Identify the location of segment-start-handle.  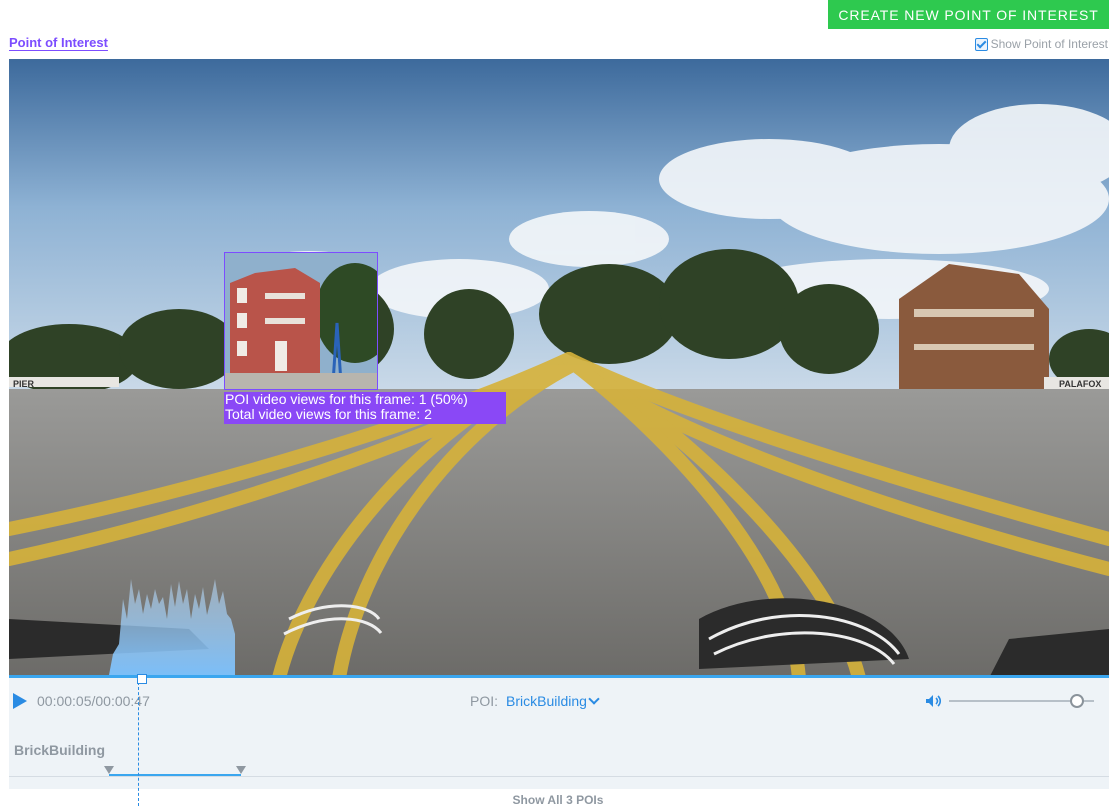
(109, 770).